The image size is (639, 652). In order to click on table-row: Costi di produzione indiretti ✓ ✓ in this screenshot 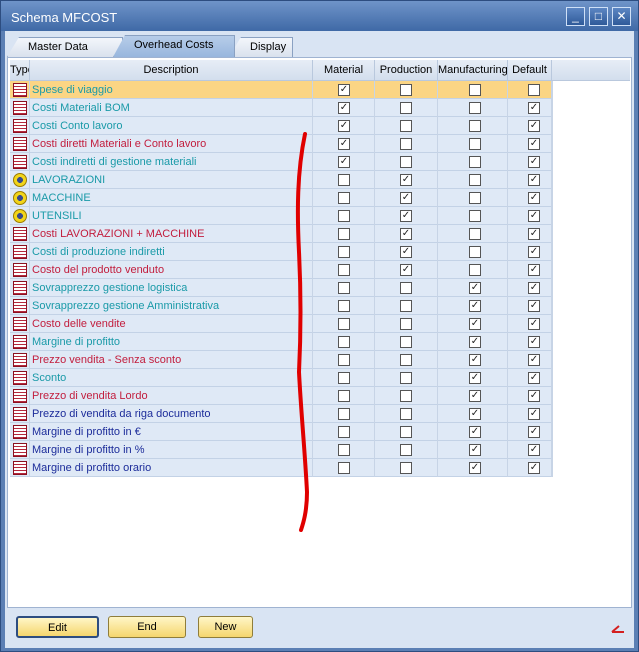, I will do `click(281, 252)`.